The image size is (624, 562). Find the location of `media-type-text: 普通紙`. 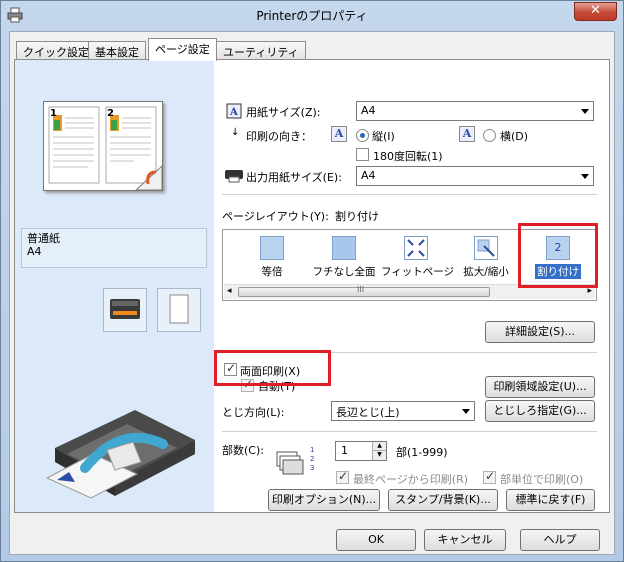

media-type-text: 普通紙 is located at coordinates (43, 238).